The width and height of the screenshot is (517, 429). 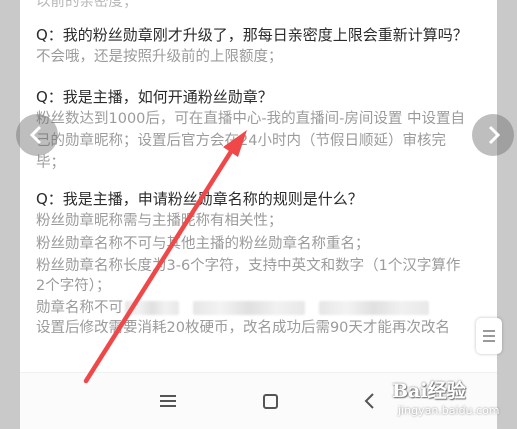 I want to click on faq-answer-3-line-6: 设置后修改需要消耗20枚硬币，改名成功后需90天才能再次改名, so click(x=243, y=328).